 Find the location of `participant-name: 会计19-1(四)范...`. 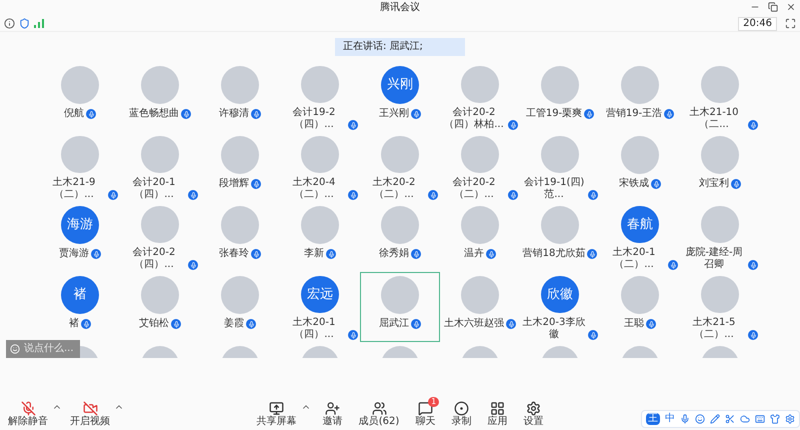

participant-name: 会计19-1(四)范... is located at coordinates (554, 189).